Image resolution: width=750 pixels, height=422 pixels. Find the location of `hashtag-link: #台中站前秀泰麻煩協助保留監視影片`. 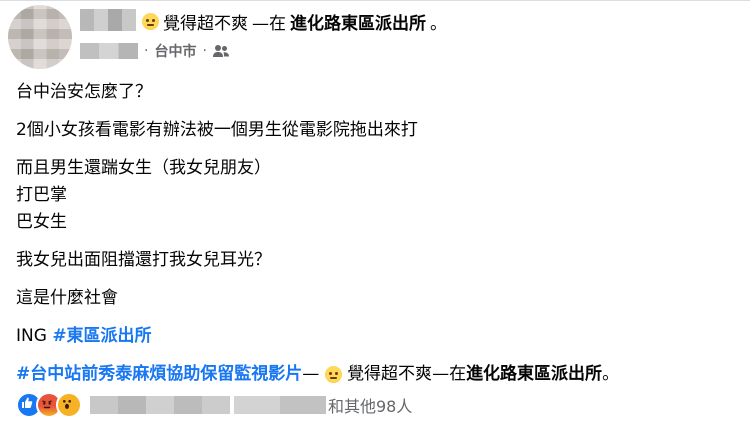

hashtag-link: #台中站前秀泰麻煩協助保留監視影片 is located at coordinates (159, 374).